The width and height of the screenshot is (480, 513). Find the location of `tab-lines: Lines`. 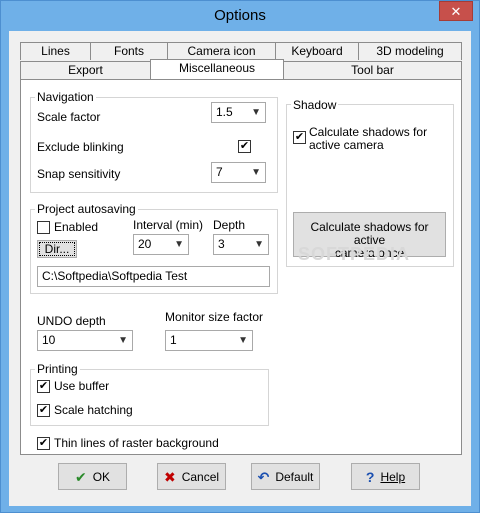

tab-lines: Lines is located at coordinates (55, 51).